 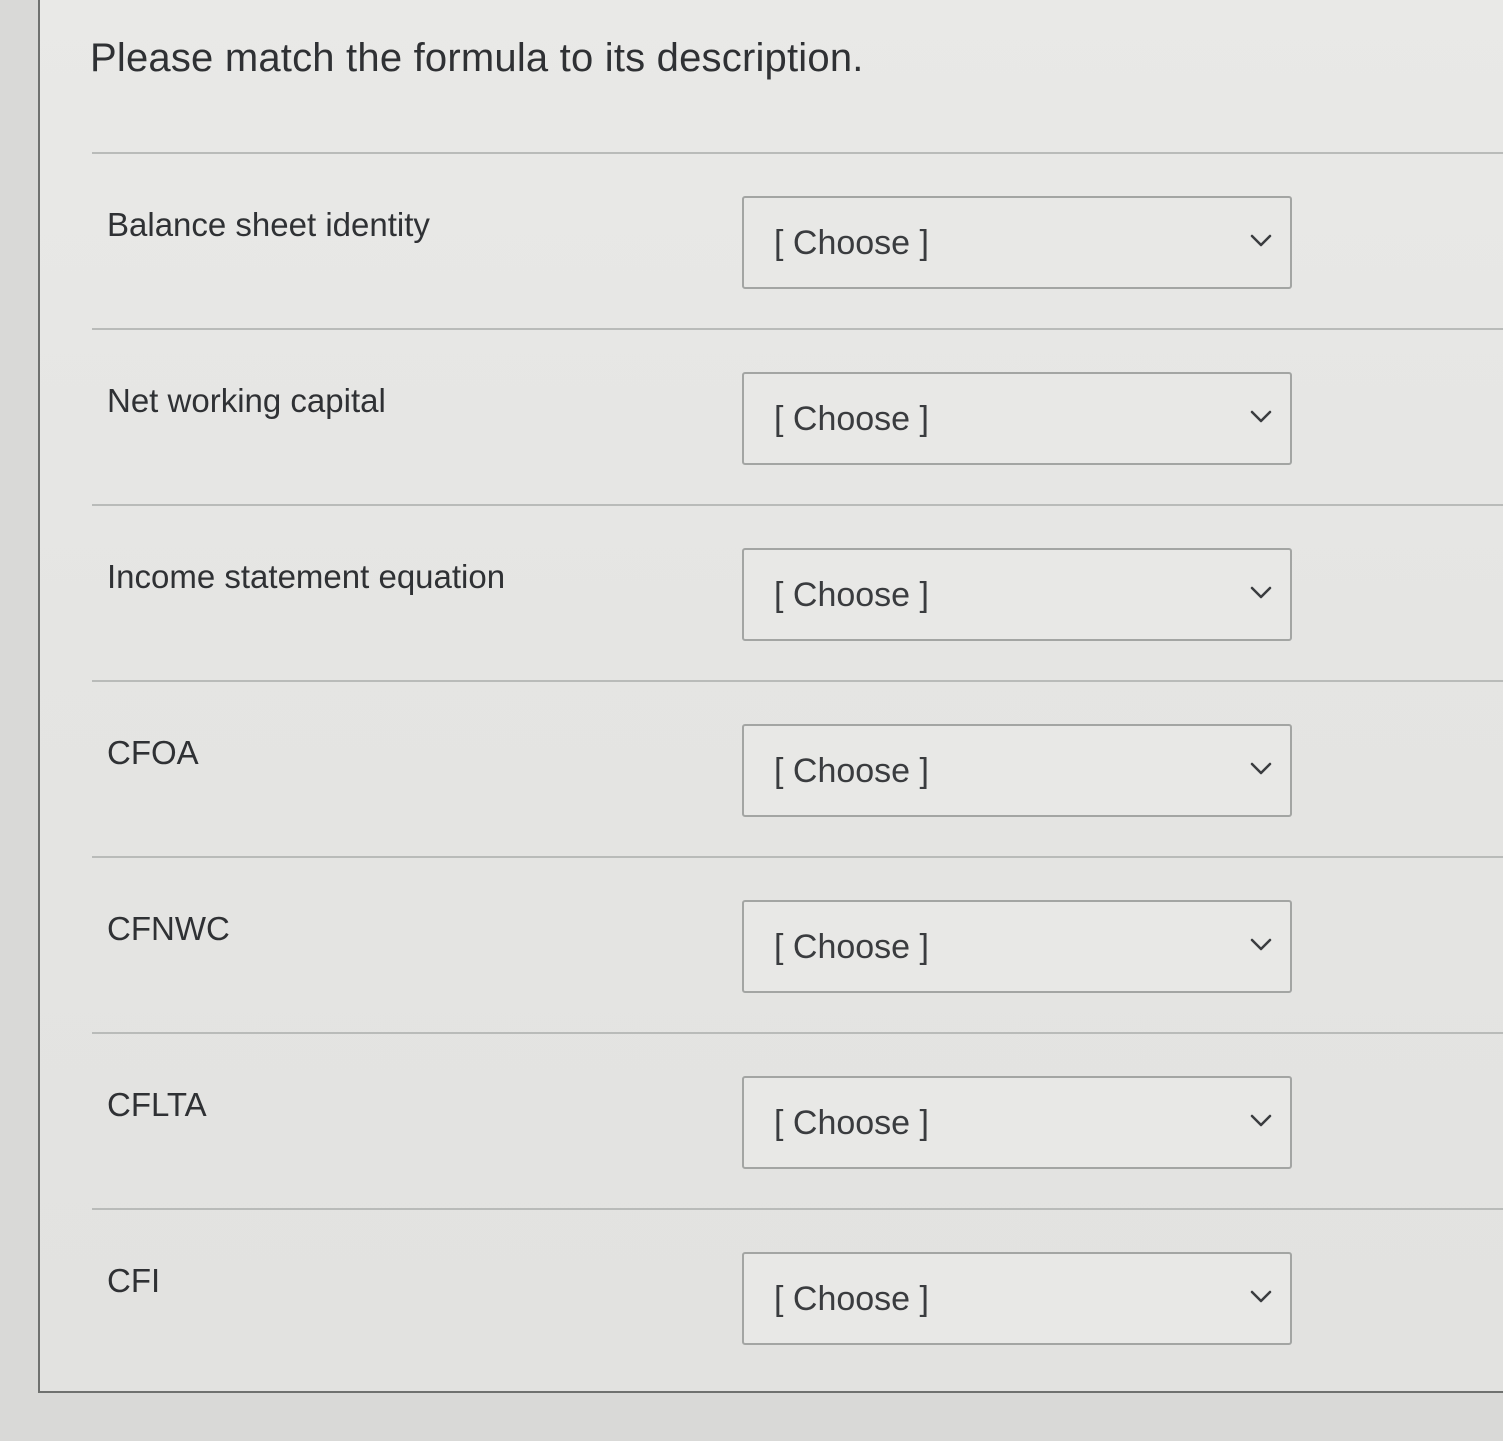 I want to click on match-row-net-working-capital: Net working capital [ Choose ], so click(x=797, y=416).